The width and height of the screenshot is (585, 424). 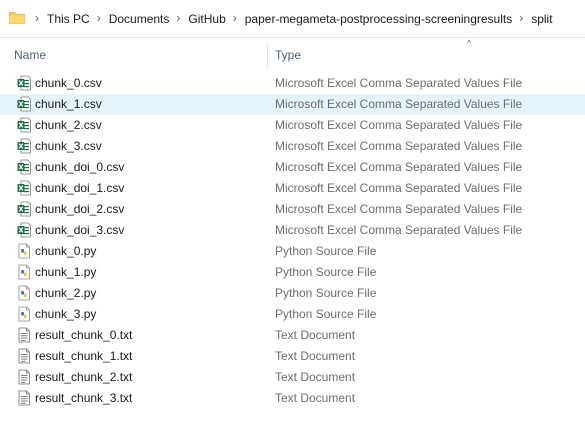 What do you see at coordinates (68, 146) in the screenshot?
I see `file-name: chunk_3.csv` at bounding box center [68, 146].